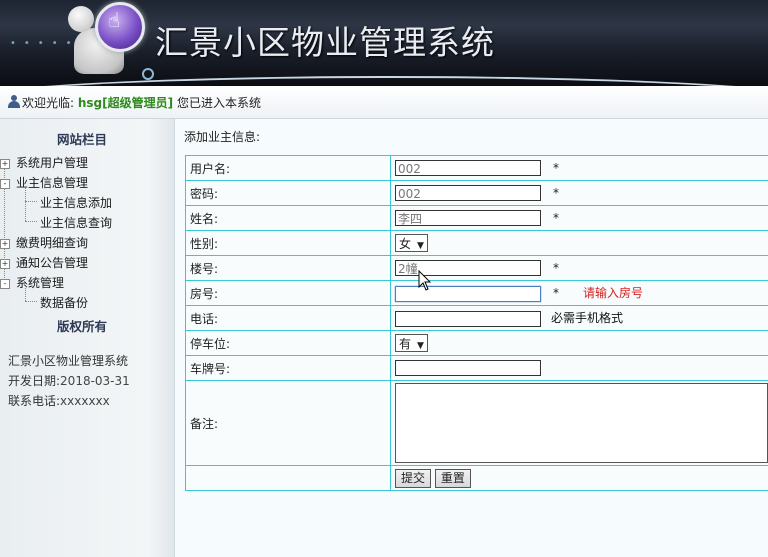 Image resolution: width=768 pixels, height=557 pixels. What do you see at coordinates (288, 318) in the screenshot?
I see `phone-field-label: 电话:` at bounding box center [288, 318].